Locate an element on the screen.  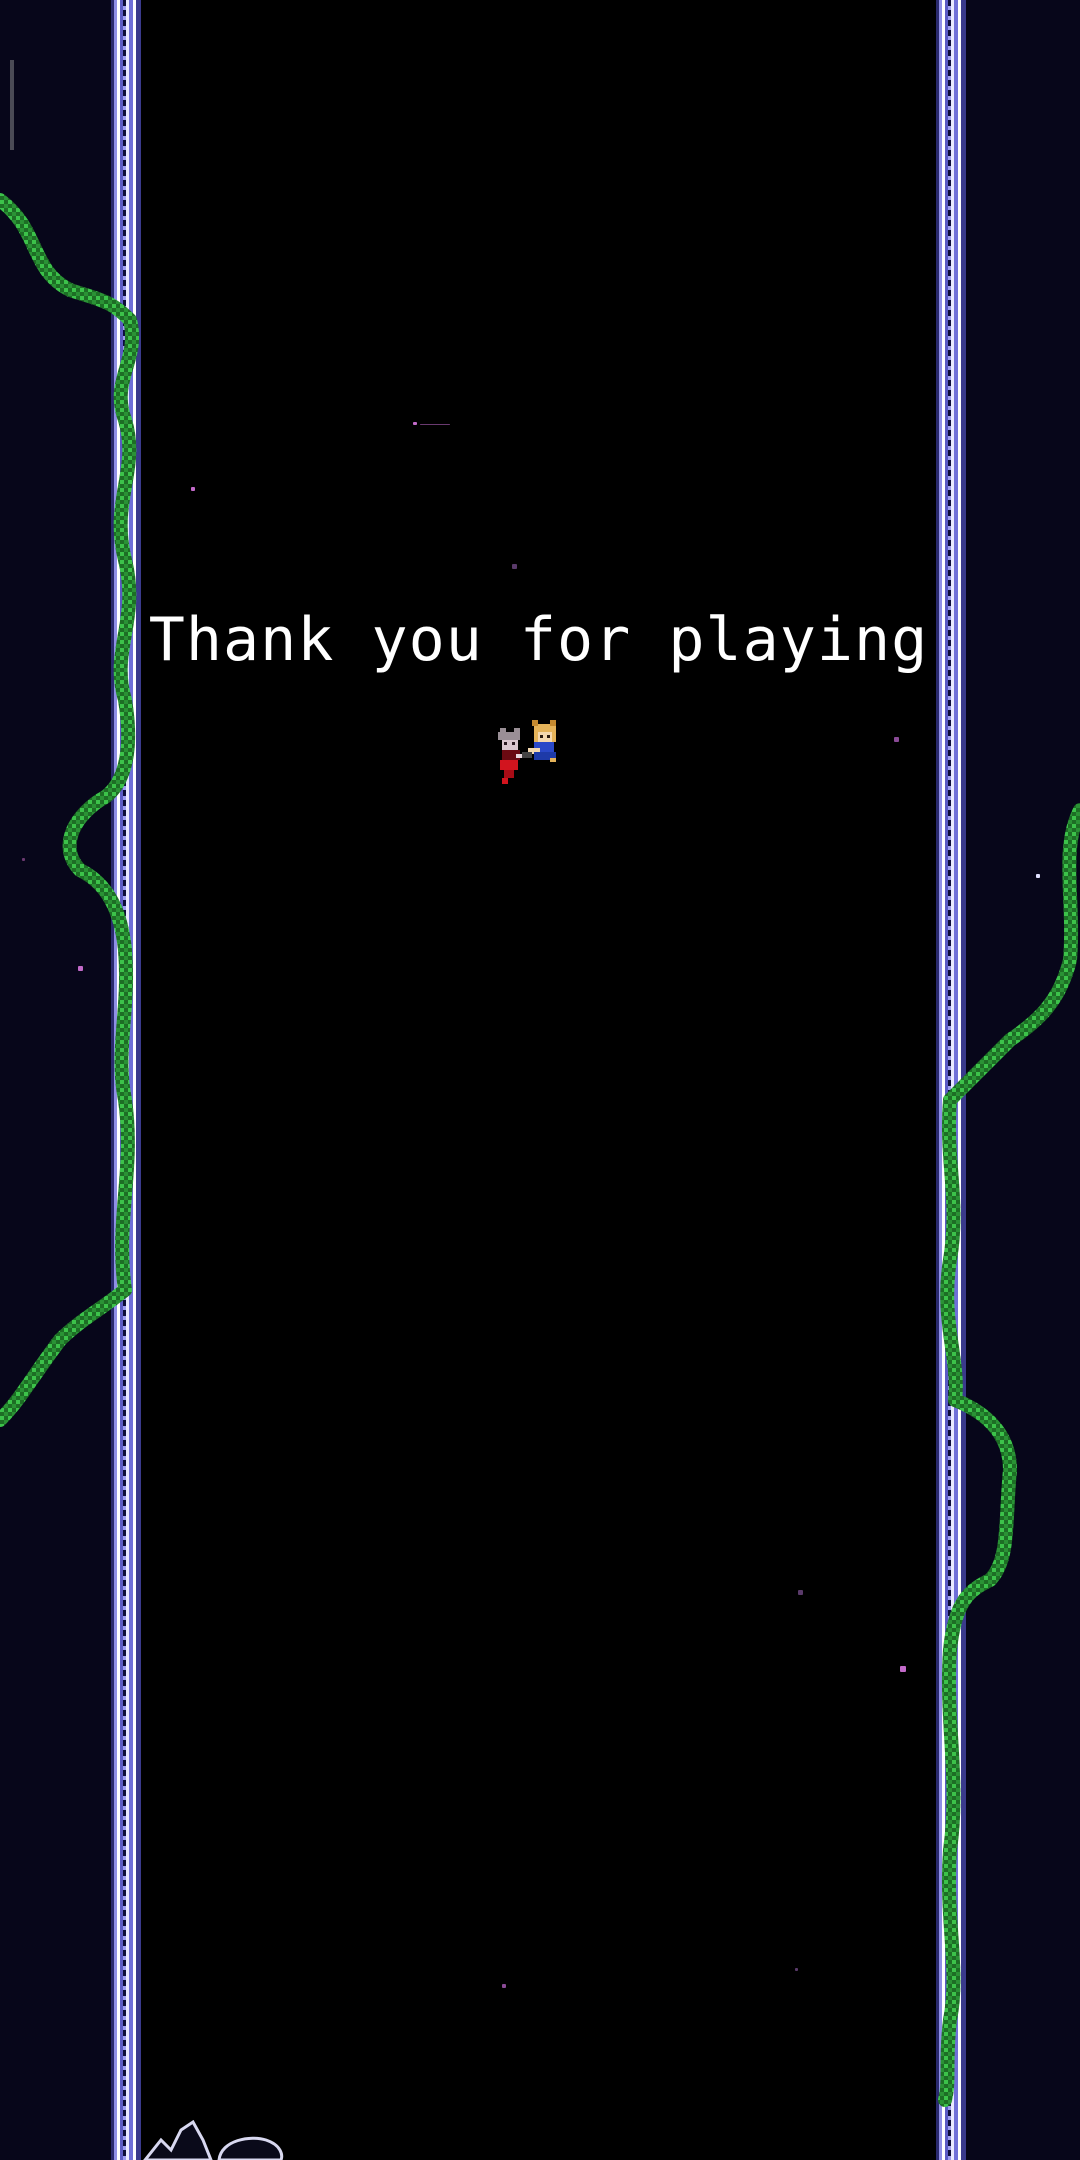
characters-sprite-group is located at coordinates (527, 752).